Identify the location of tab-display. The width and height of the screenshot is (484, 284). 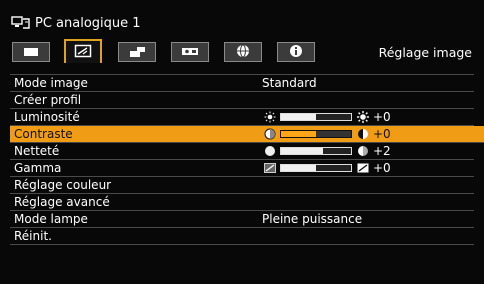
(31, 52).